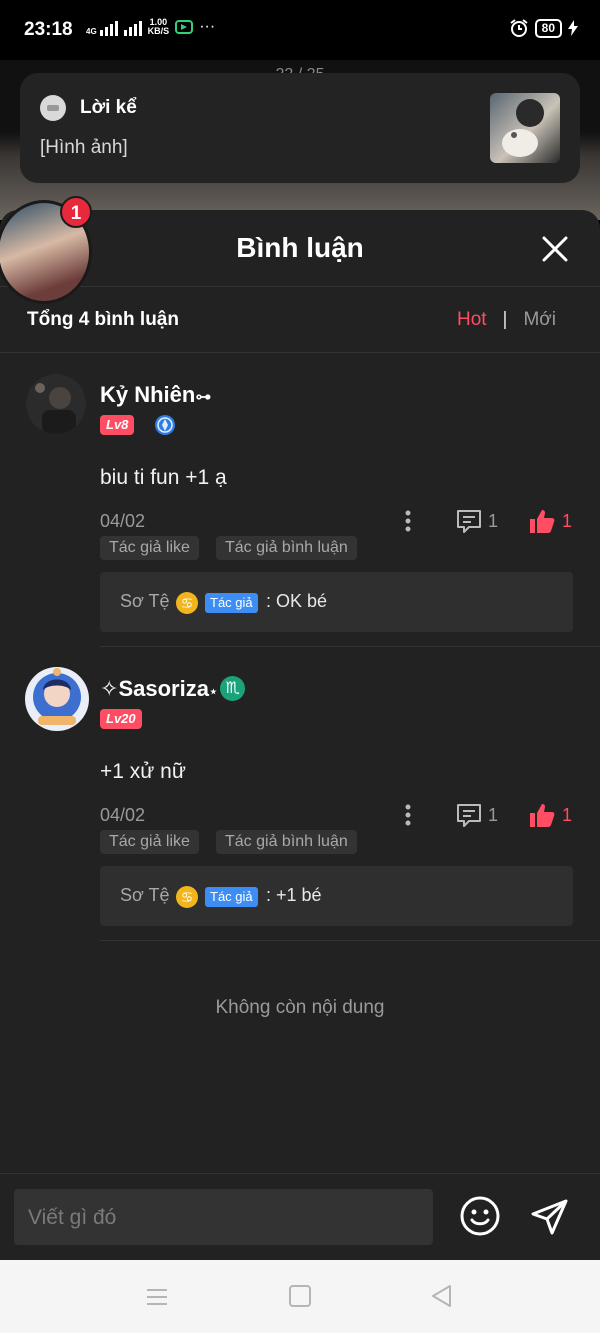  Describe the element at coordinates (117, 425) in the screenshot. I see `level-badge: Lv8` at that location.